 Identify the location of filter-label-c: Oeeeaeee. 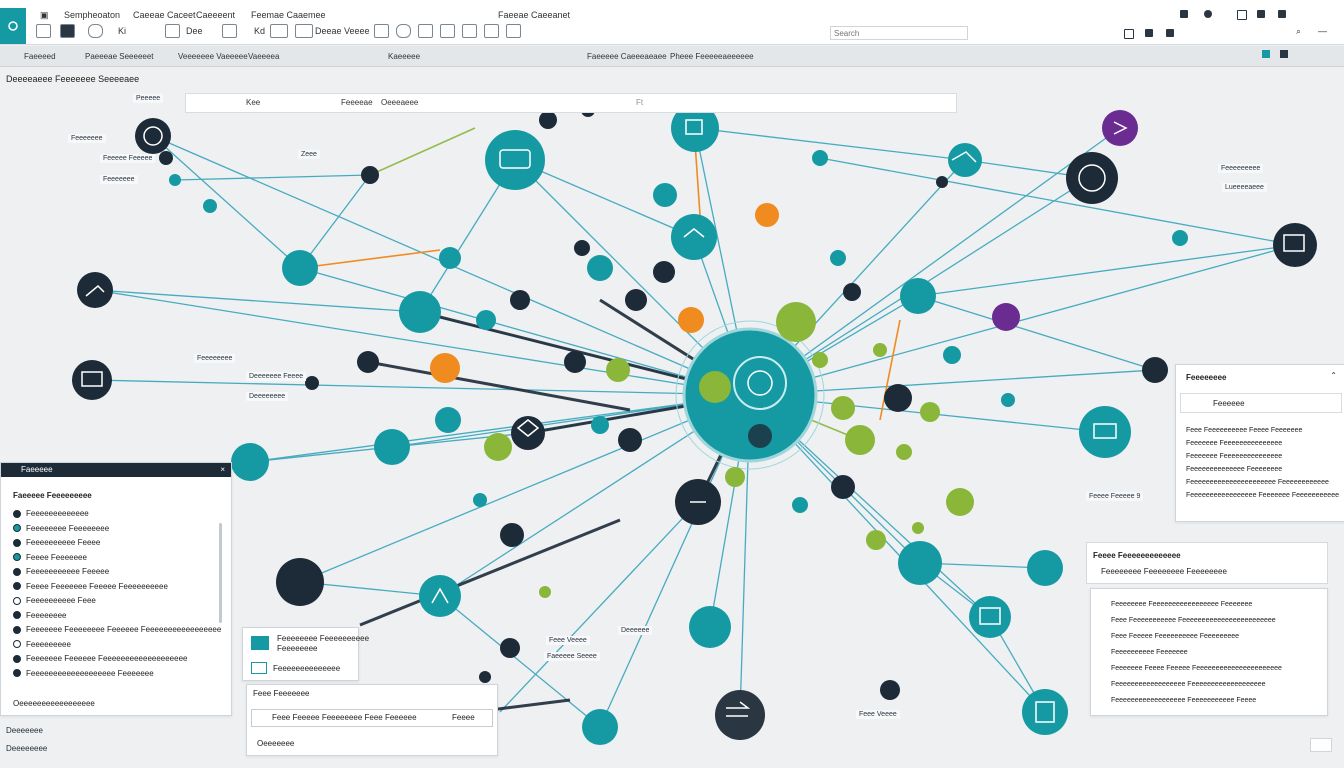
(399, 102).